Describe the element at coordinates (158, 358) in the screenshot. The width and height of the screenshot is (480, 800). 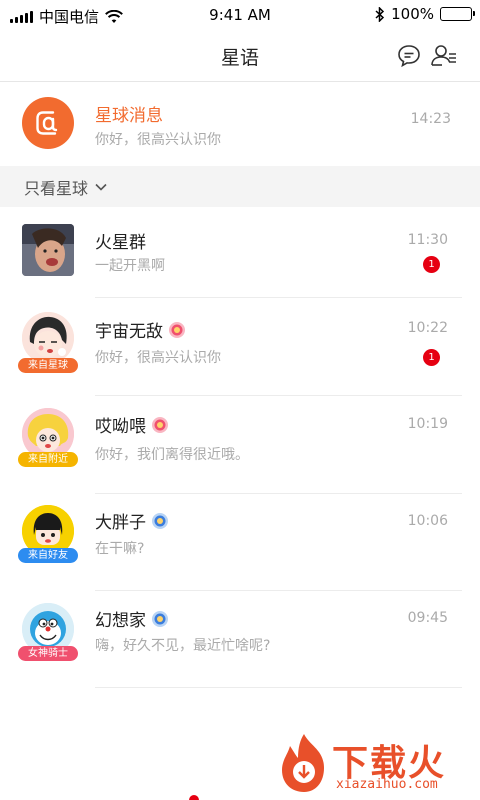
I see `chat-message: 你好，很高兴认识你` at that location.